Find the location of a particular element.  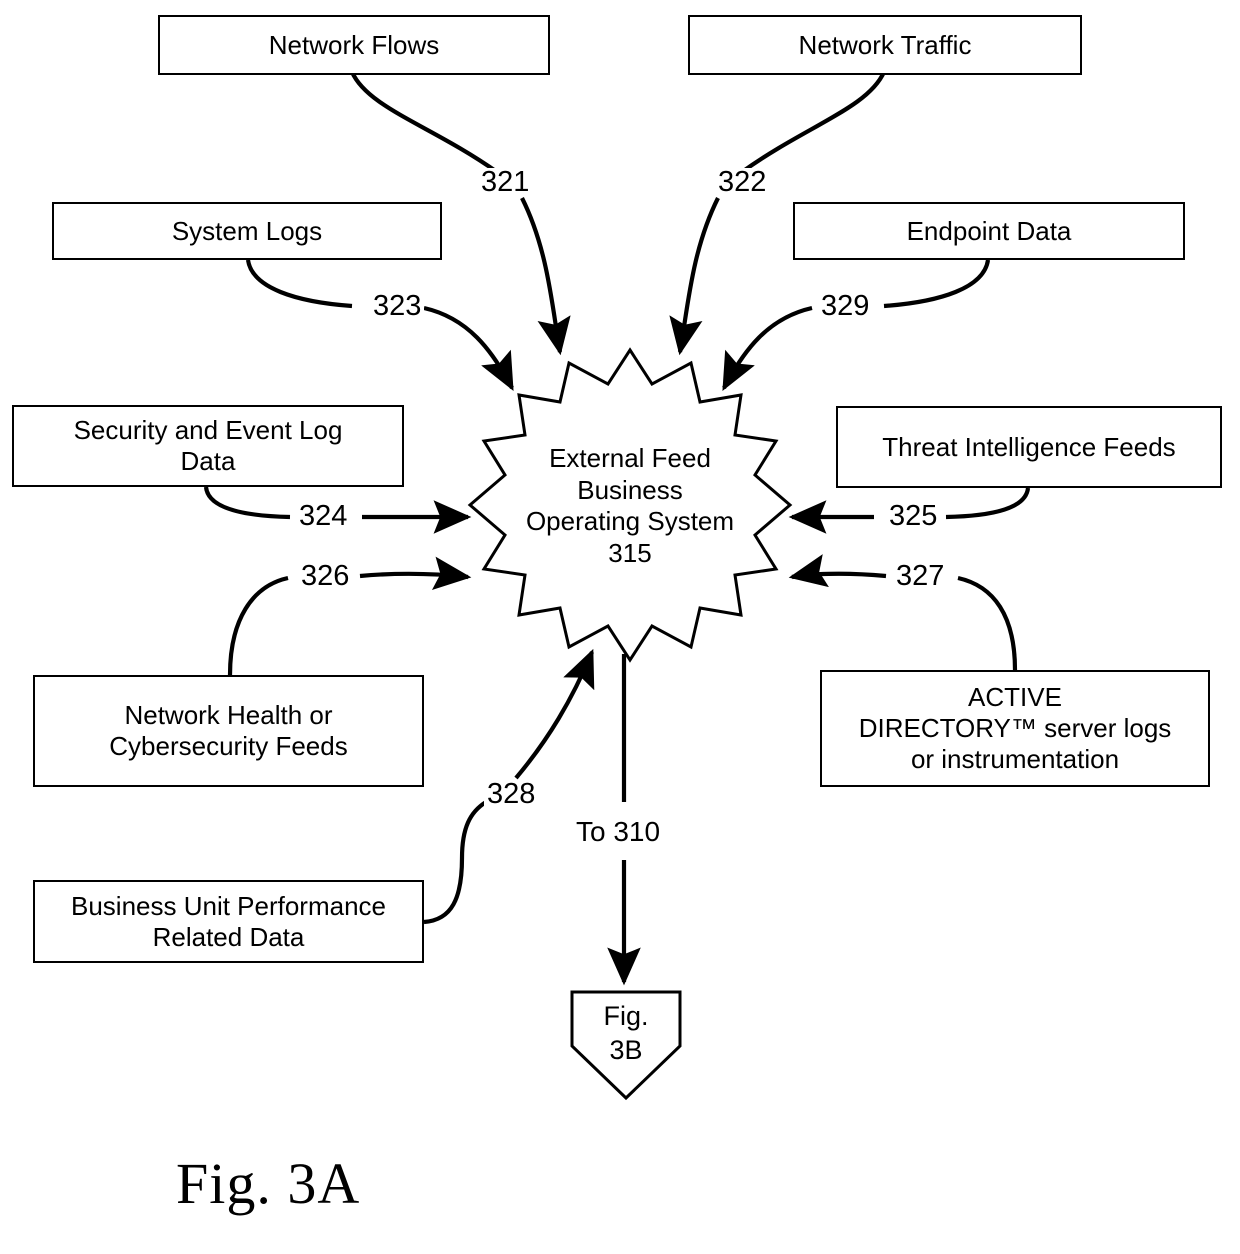

source-box-endpoint-data-label: Endpoint Data is located at coordinates (989, 230).